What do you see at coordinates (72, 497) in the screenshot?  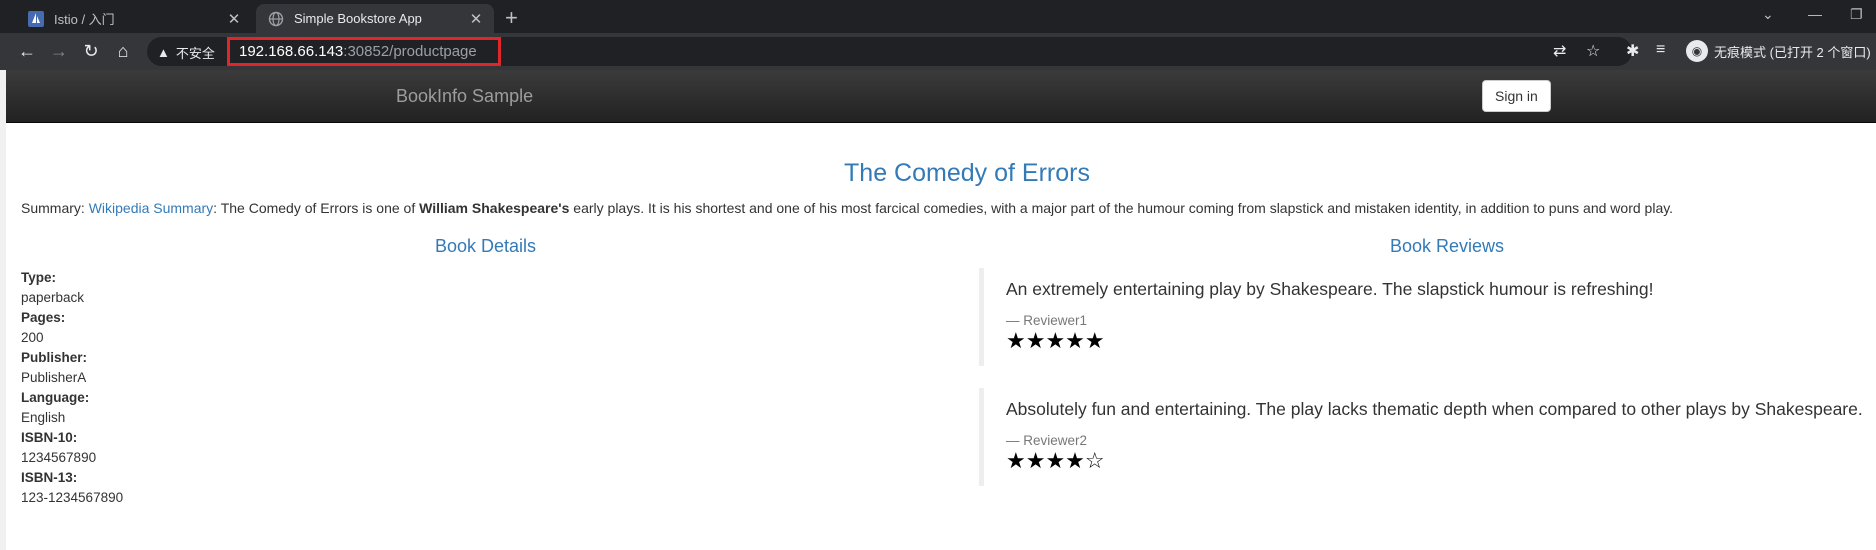 I see `detail-value: 123-1234567890` at bounding box center [72, 497].